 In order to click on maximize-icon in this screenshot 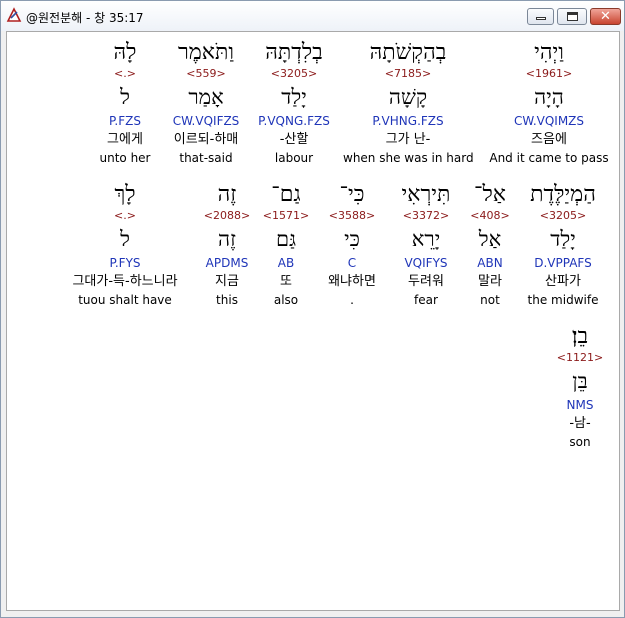, I will do `click(572, 16)`.